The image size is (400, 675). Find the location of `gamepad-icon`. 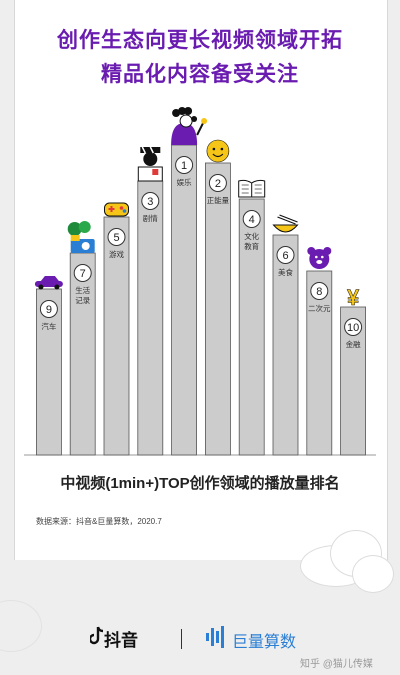

gamepad-icon is located at coordinates (116, 209).